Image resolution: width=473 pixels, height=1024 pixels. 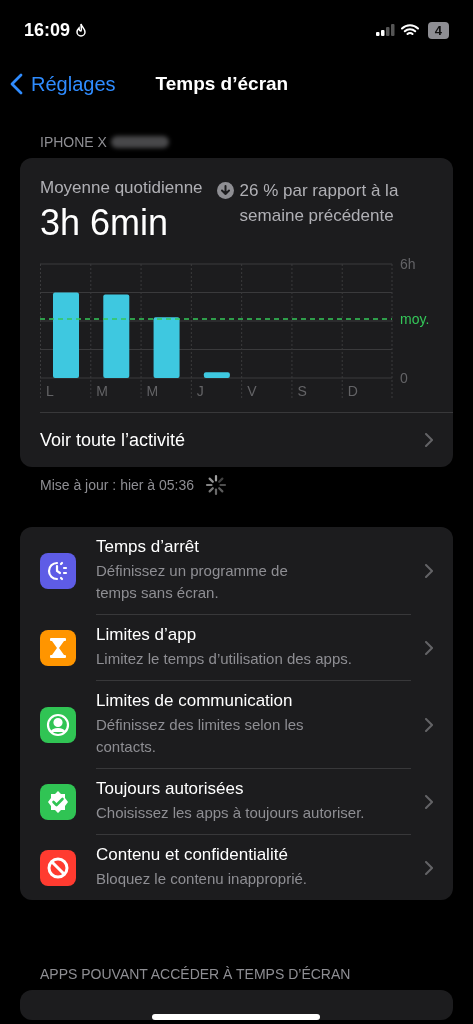 What do you see at coordinates (302, 391) in the screenshot?
I see `day-label: S` at bounding box center [302, 391].